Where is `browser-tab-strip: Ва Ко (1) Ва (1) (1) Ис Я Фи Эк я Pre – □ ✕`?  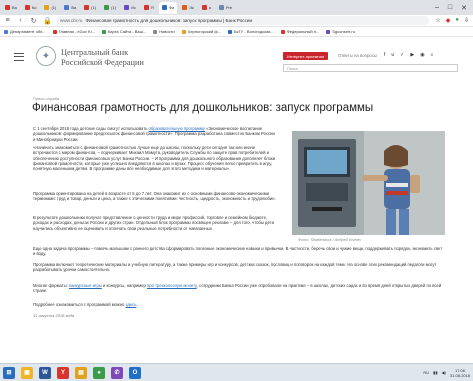
browser-tab-strip: Ва Ко (1) Ва (1) (1) Ис Я Фи Эк я Pre – □ ✕ is located at coordinates (236, 7).